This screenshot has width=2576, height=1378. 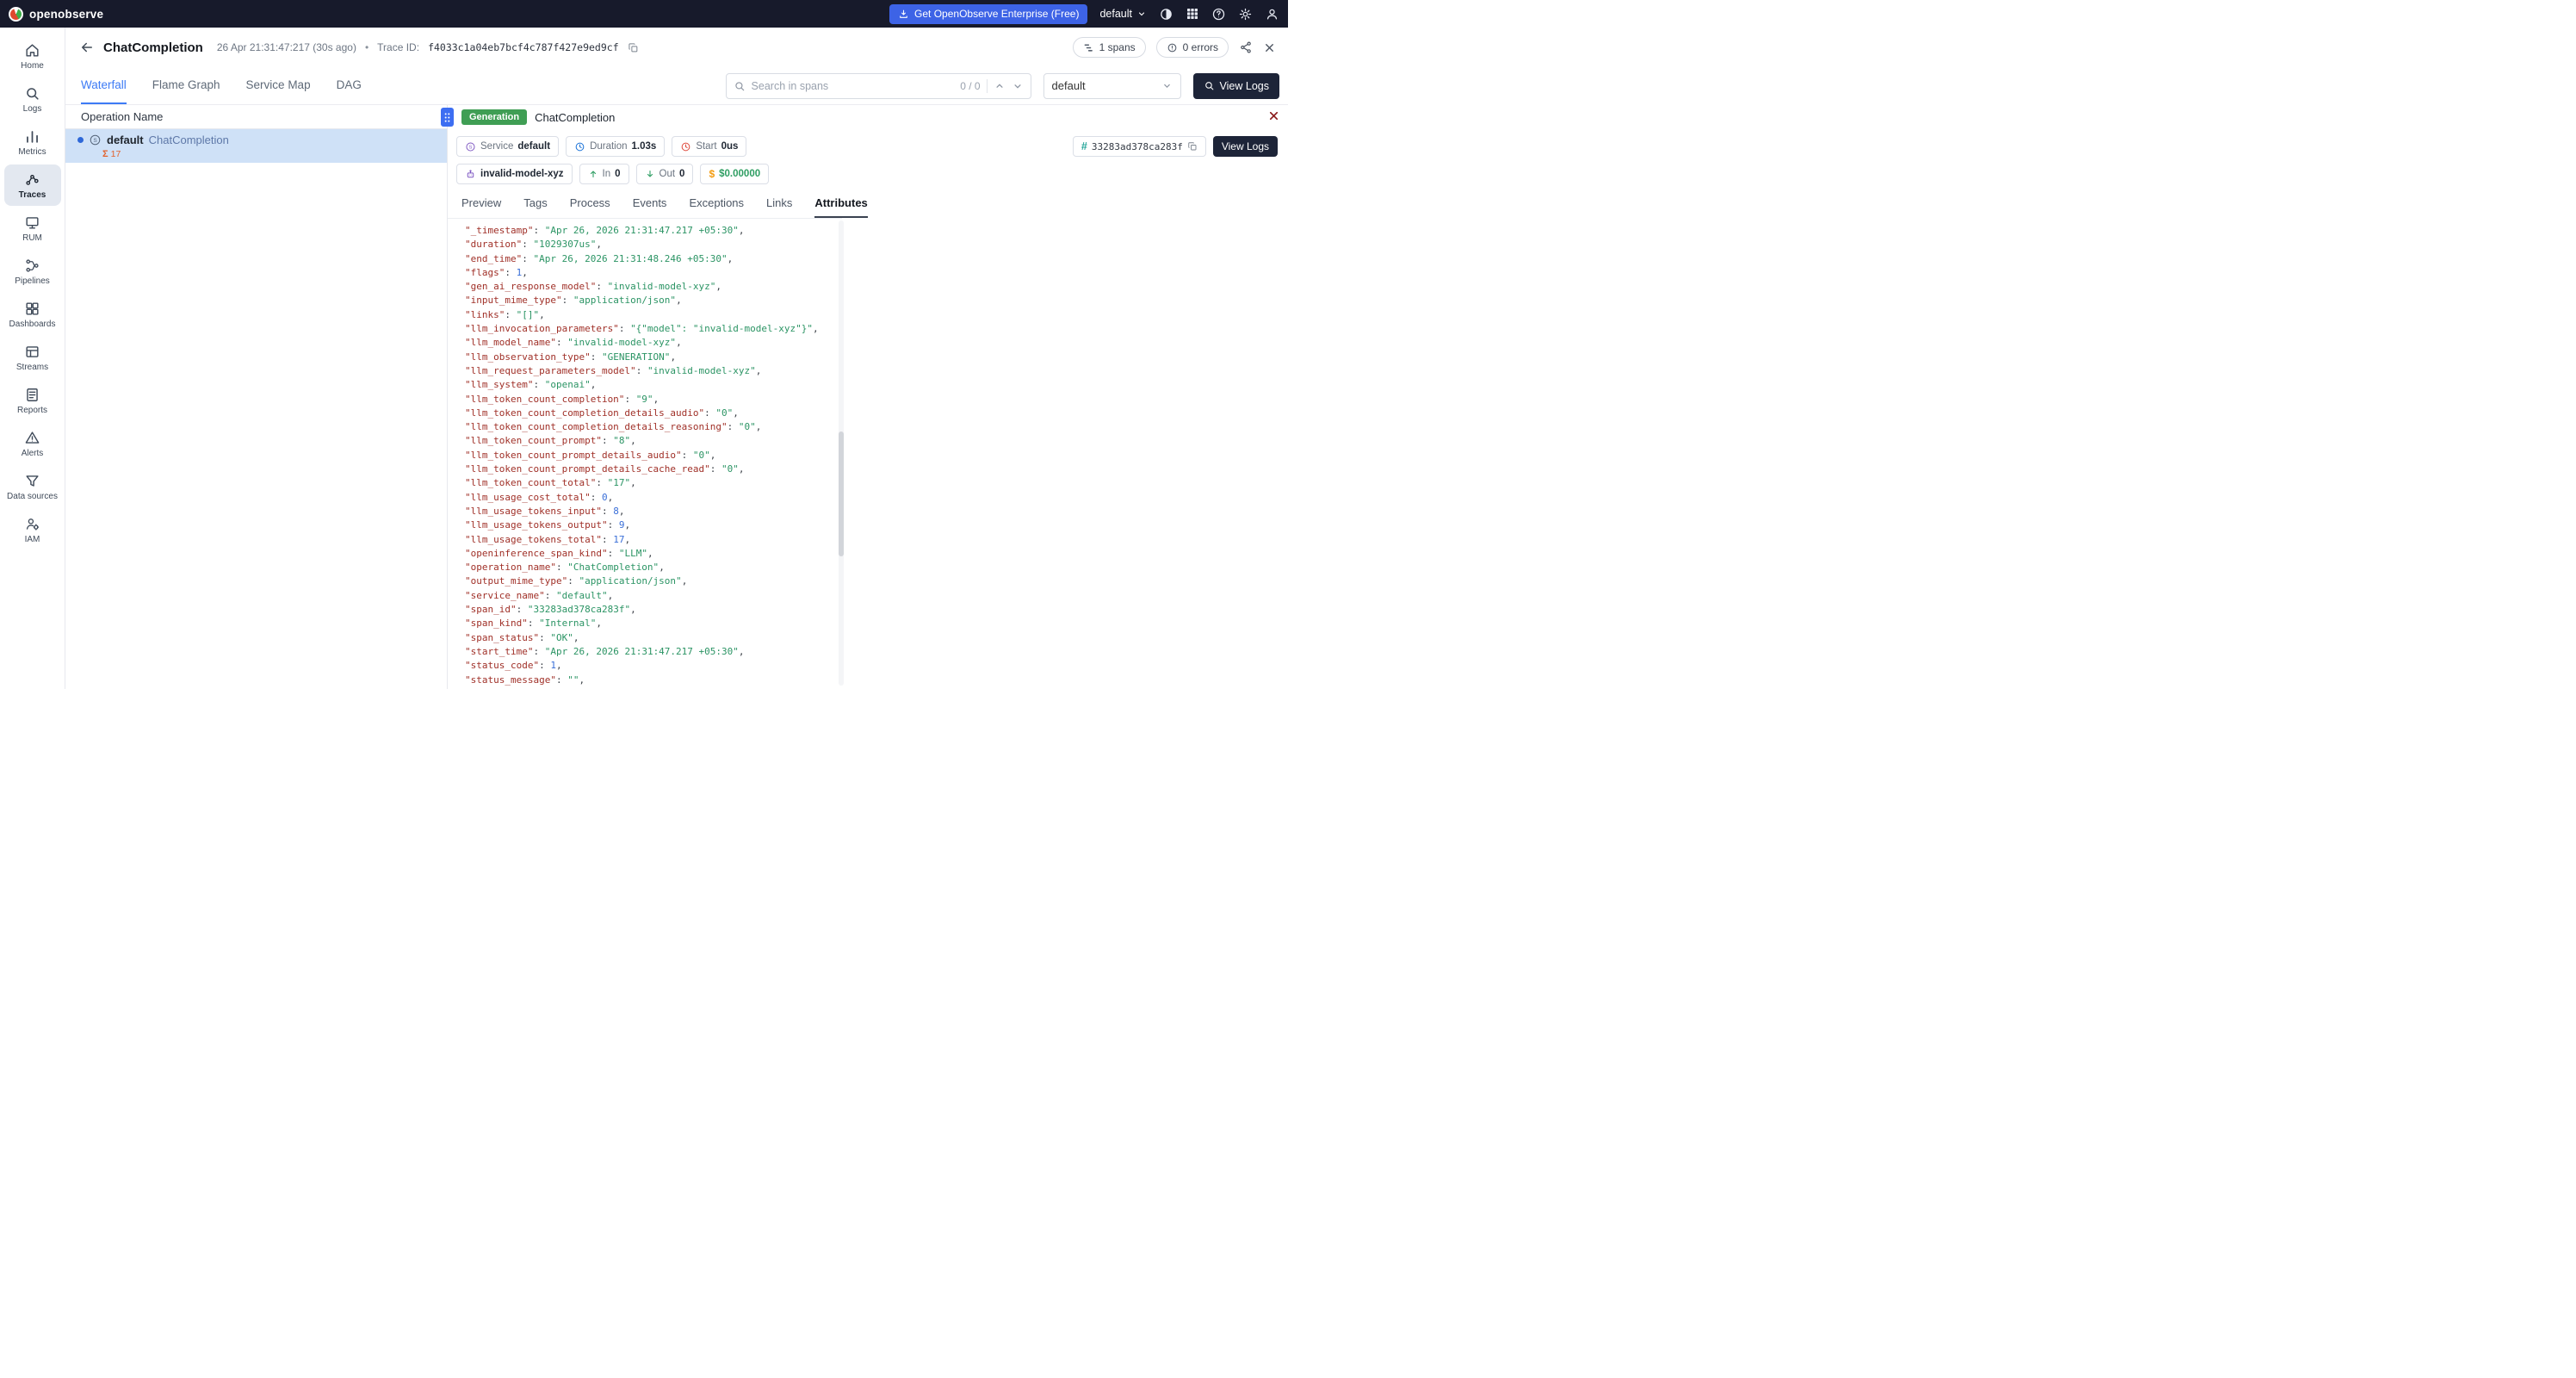 What do you see at coordinates (32, 222) in the screenshot?
I see `rum-icon` at bounding box center [32, 222].